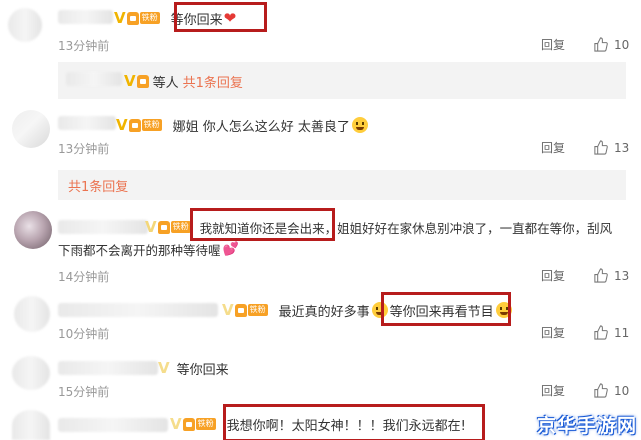 This screenshot has width=641, height=440. I want to click on watermark-logo: 京华手游网, so click(586, 426).